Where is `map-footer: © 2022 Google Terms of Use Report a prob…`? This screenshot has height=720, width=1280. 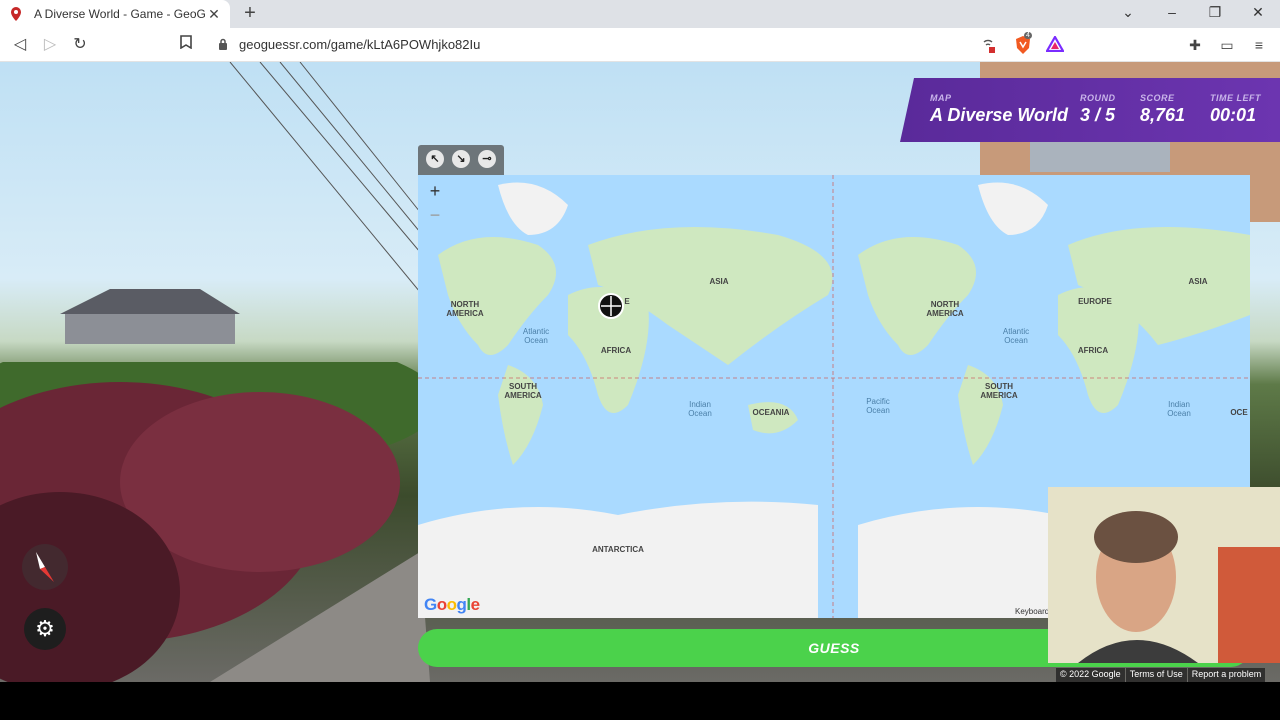 map-footer: © 2022 Google Terms of Use Report a prob… is located at coordinates (1161, 675).